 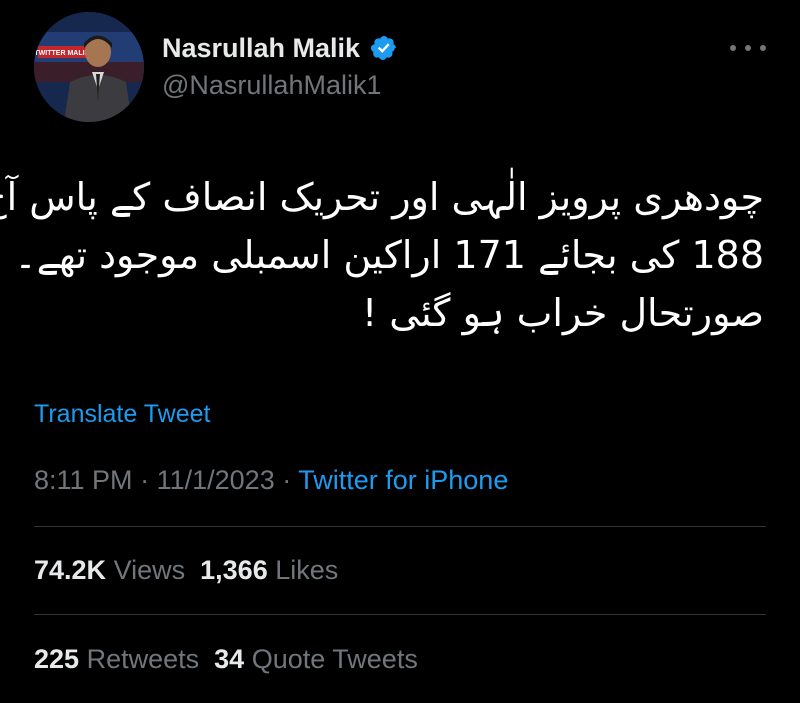 I want to click on translate-tweet-link: Translate Tweet, so click(x=122, y=414).